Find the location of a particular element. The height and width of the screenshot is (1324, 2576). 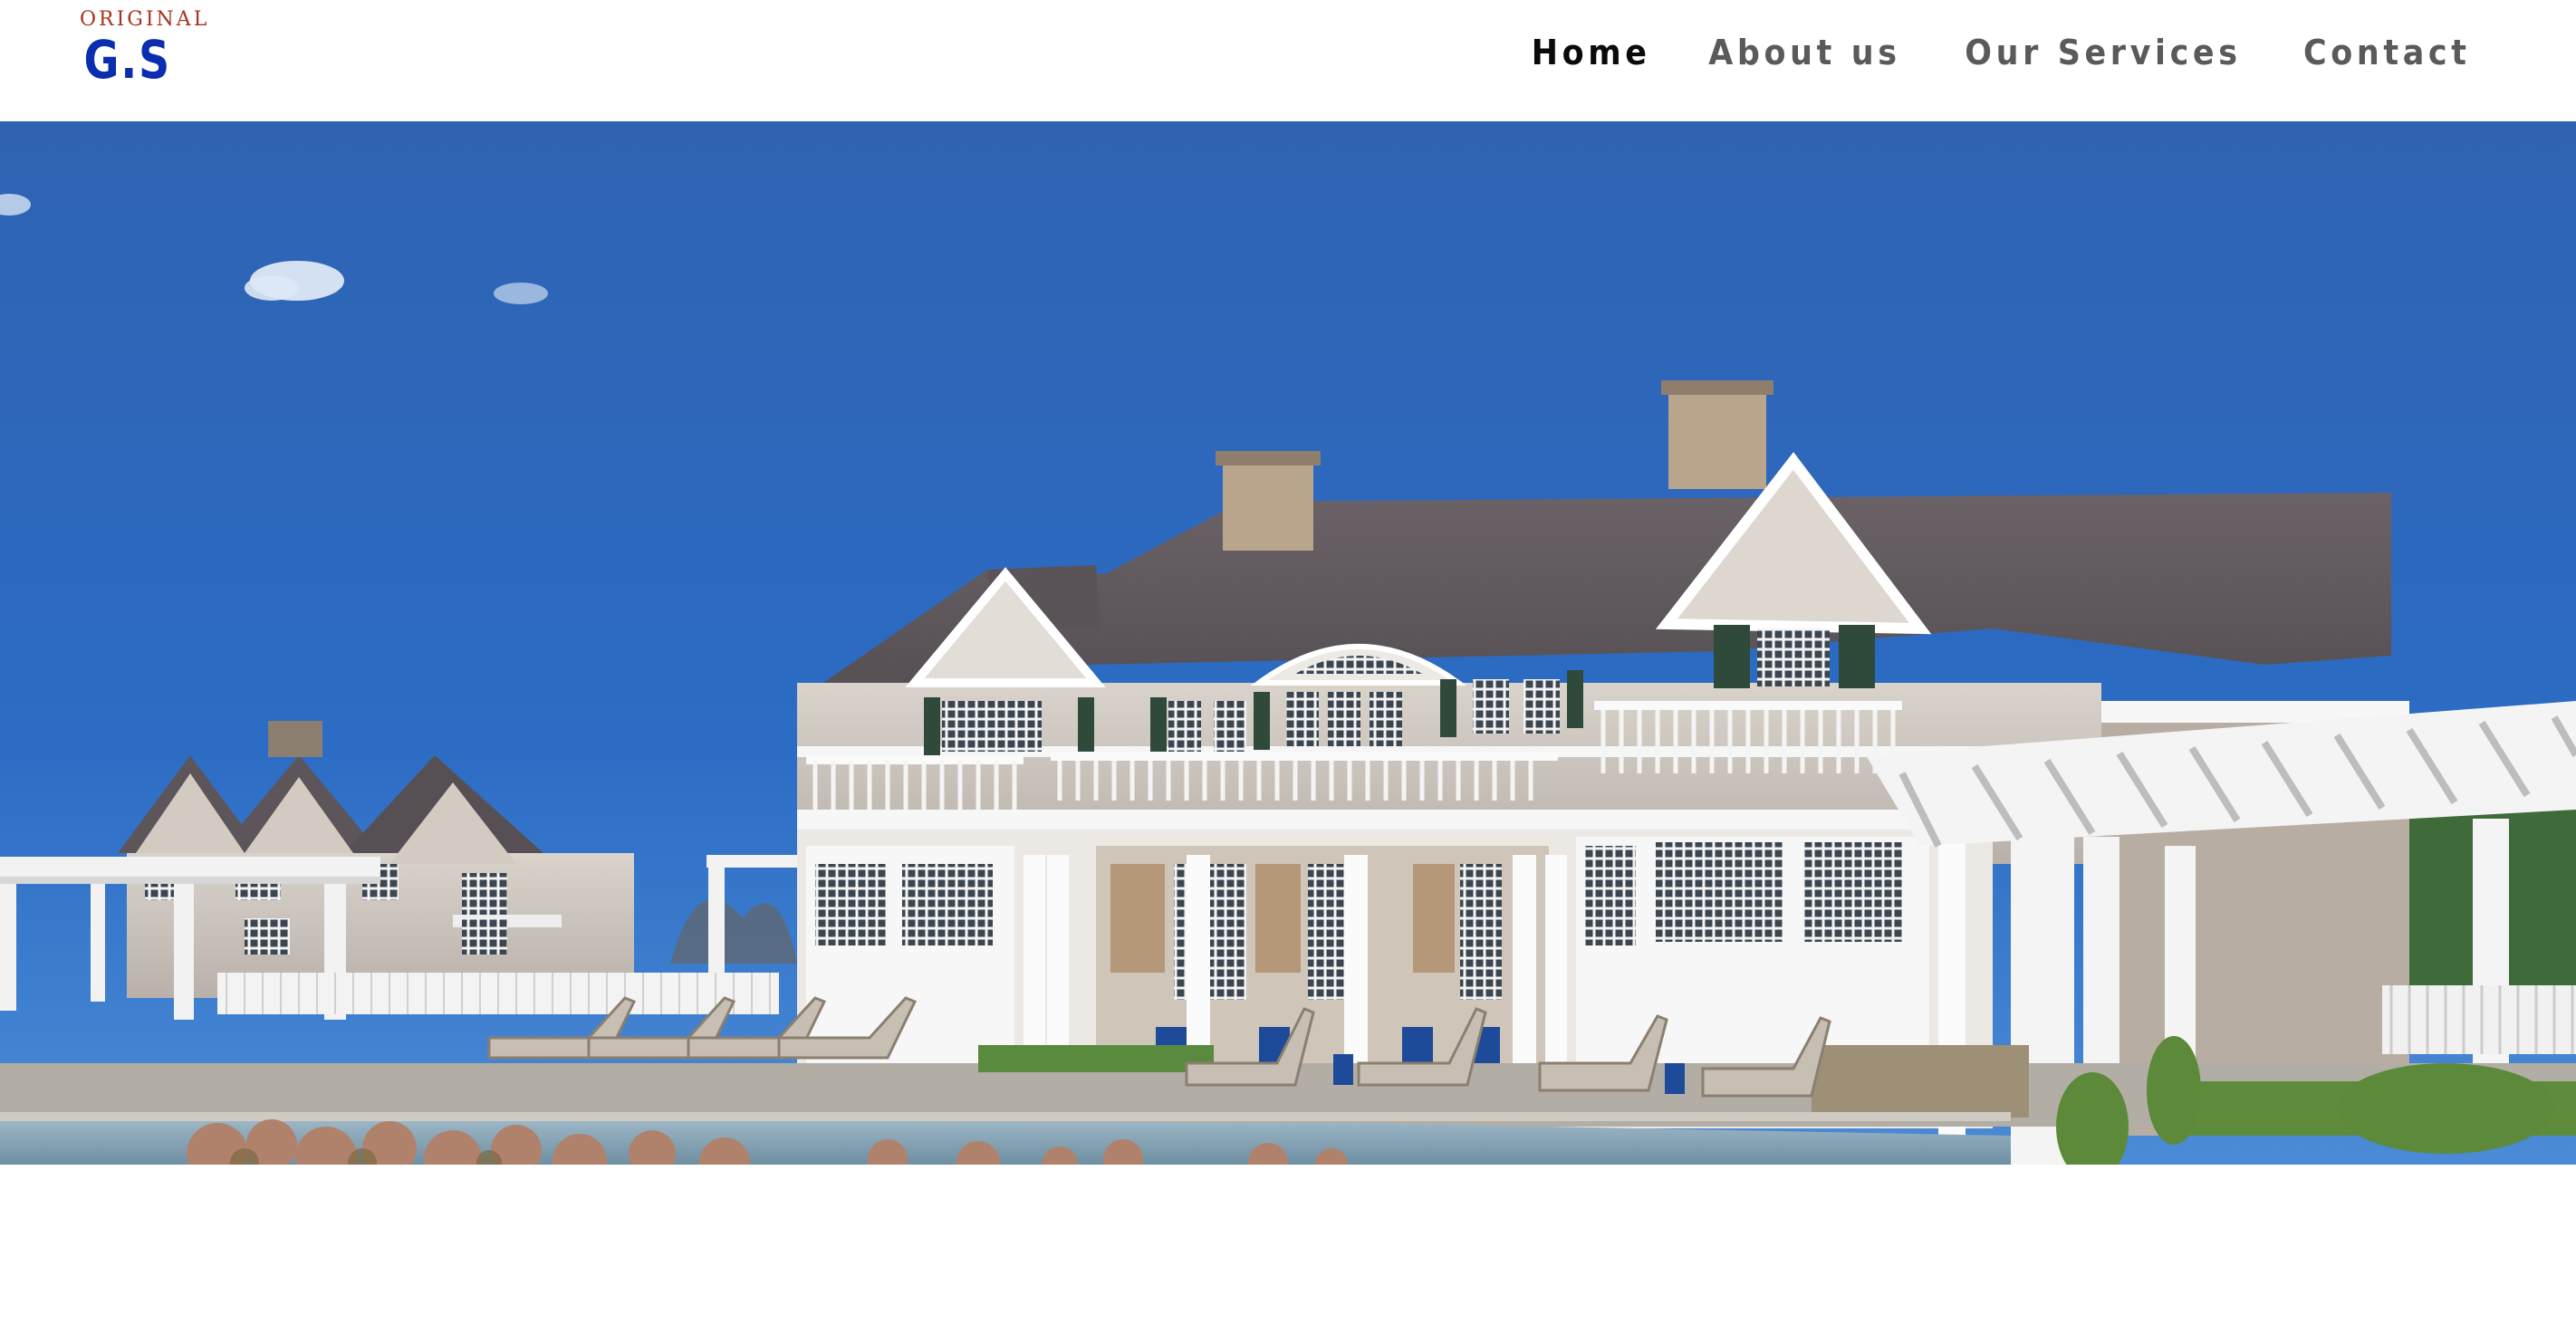

site-logo: ORIGINAL G.S is located at coordinates (142, 49).